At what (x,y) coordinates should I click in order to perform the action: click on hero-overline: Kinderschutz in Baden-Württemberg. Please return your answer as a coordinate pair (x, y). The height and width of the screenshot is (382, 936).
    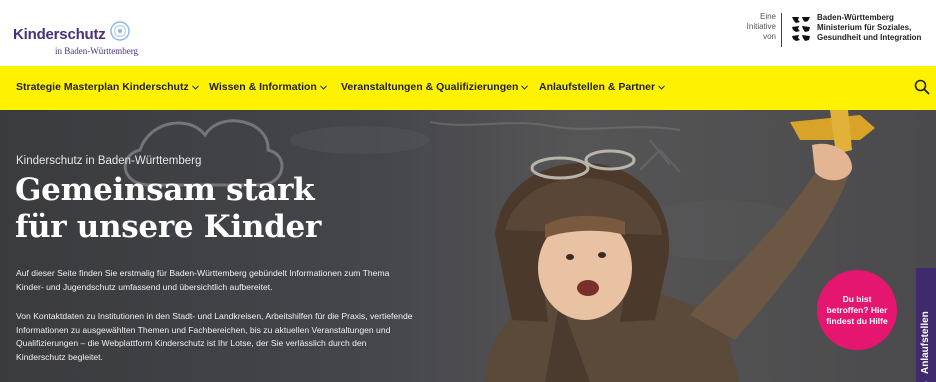
    Looking at the image, I should click on (109, 161).